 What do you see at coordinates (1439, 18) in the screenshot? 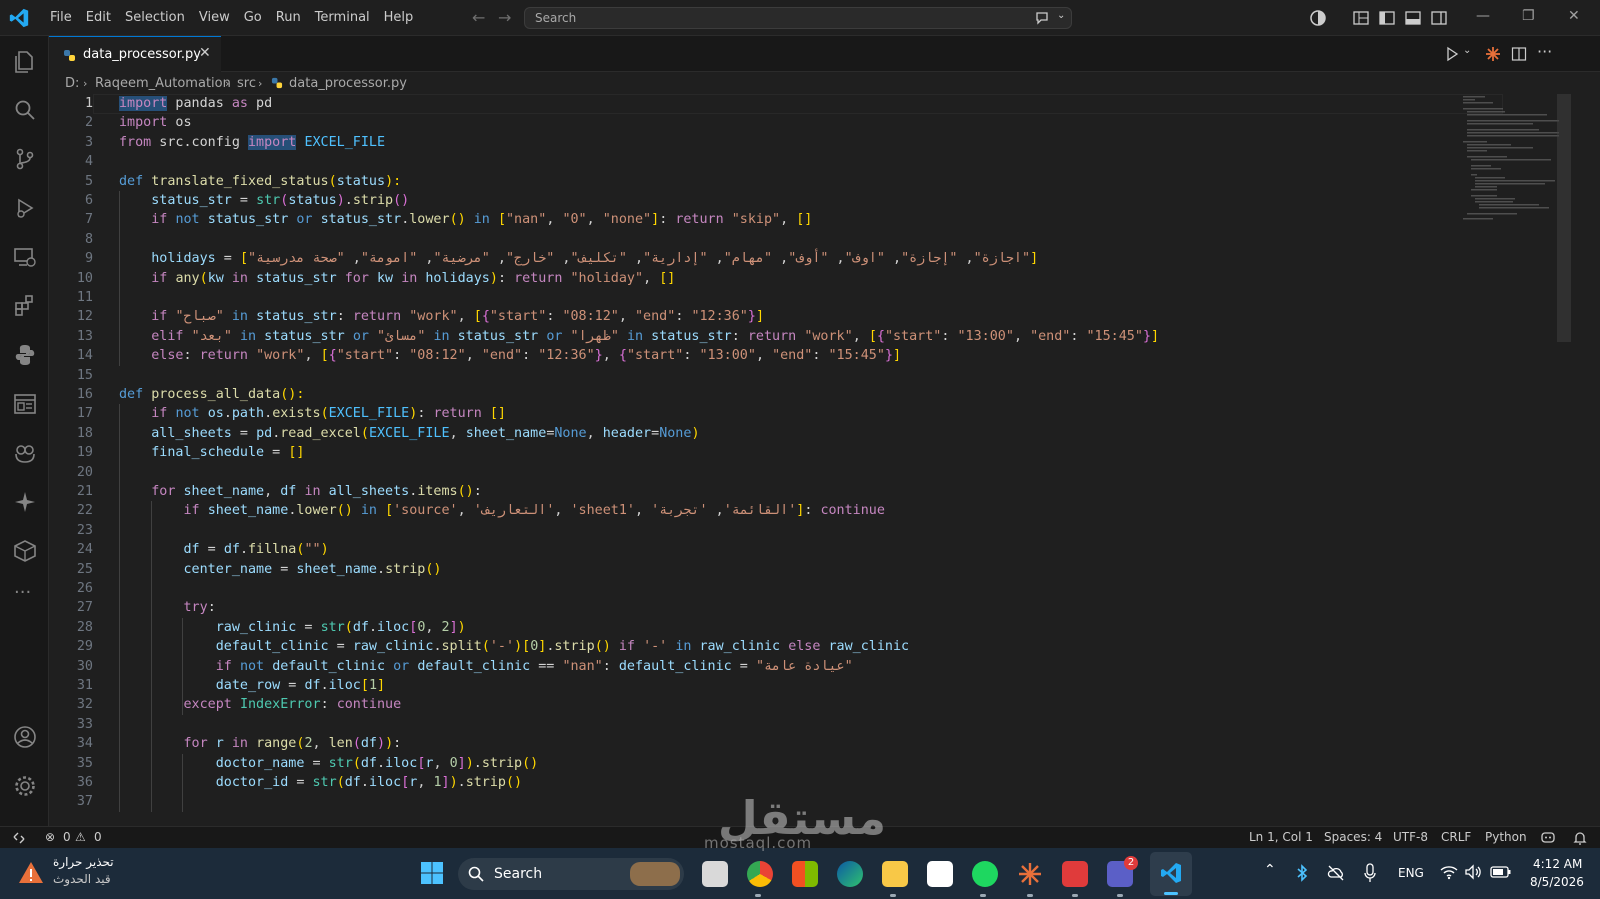
I see `toggle-secondary-sidebar-icon` at bounding box center [1439, 18].